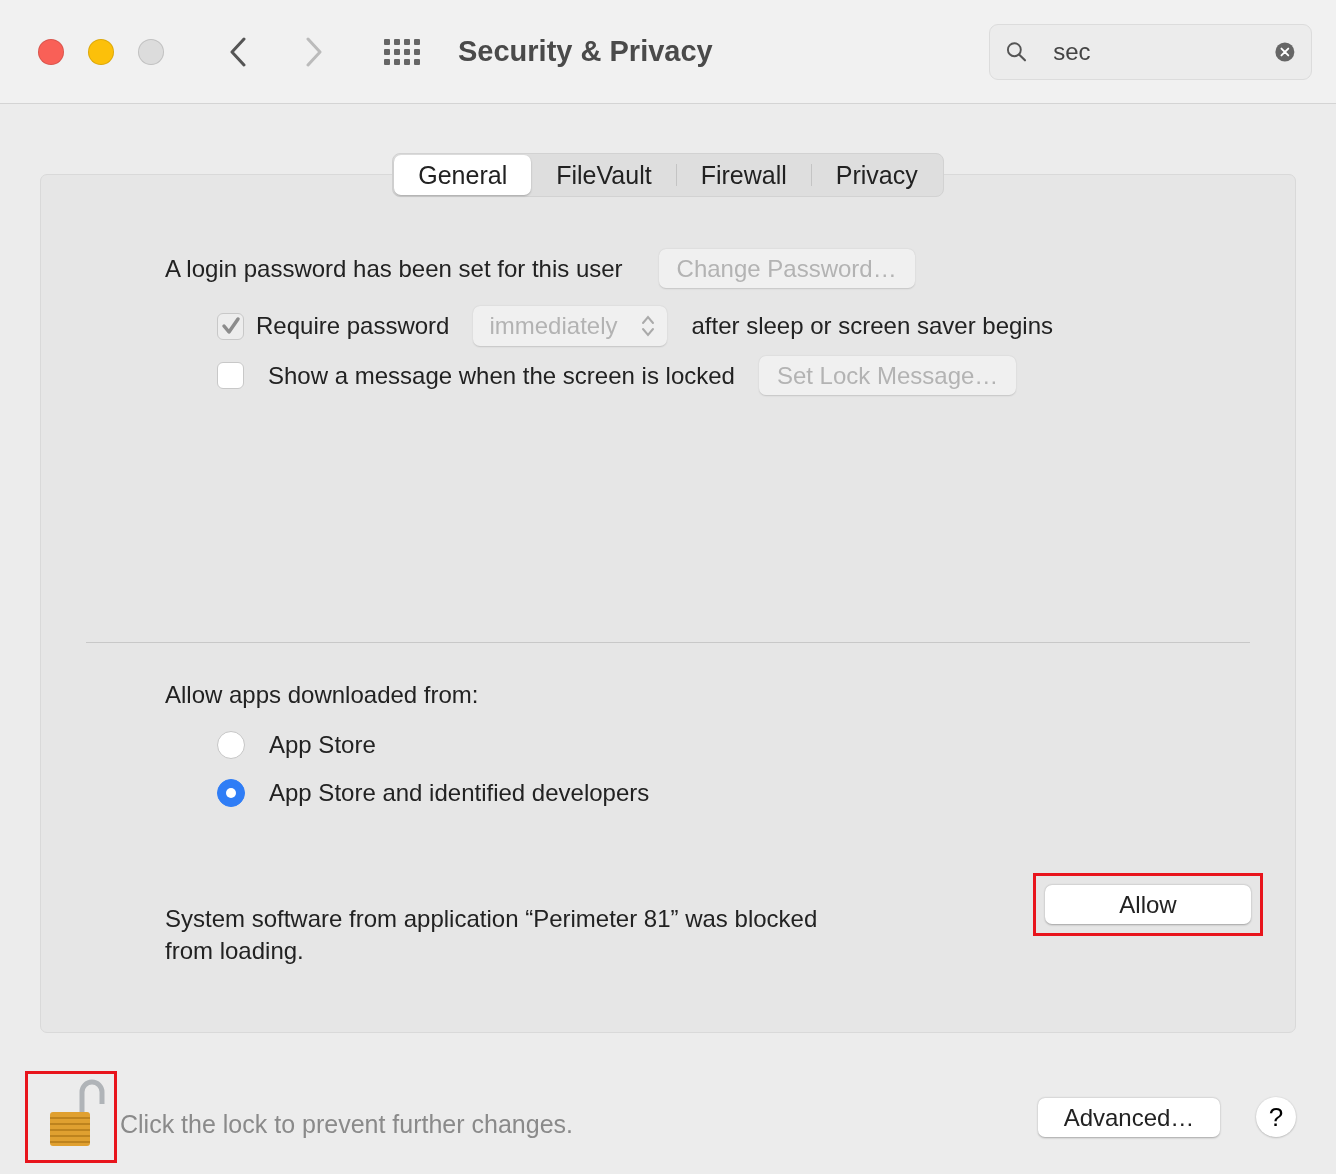 Image resolution: width=1336 pixels, height=1174 pixels. What do you see at coordinates (71, 1117) in the screenshot?
I see `padlock-icon` at bounding box center [71, 1117].